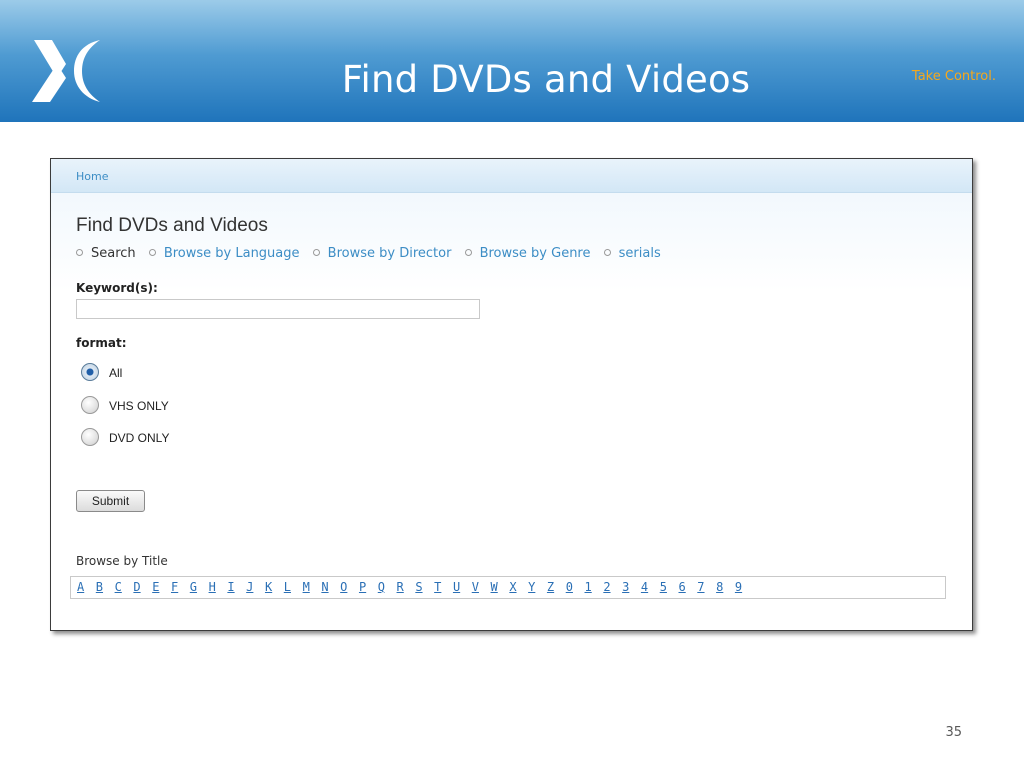  Describe the element at coordinates (706, 587) in the screenshot. I see `browse-title-link: 7` at that location.